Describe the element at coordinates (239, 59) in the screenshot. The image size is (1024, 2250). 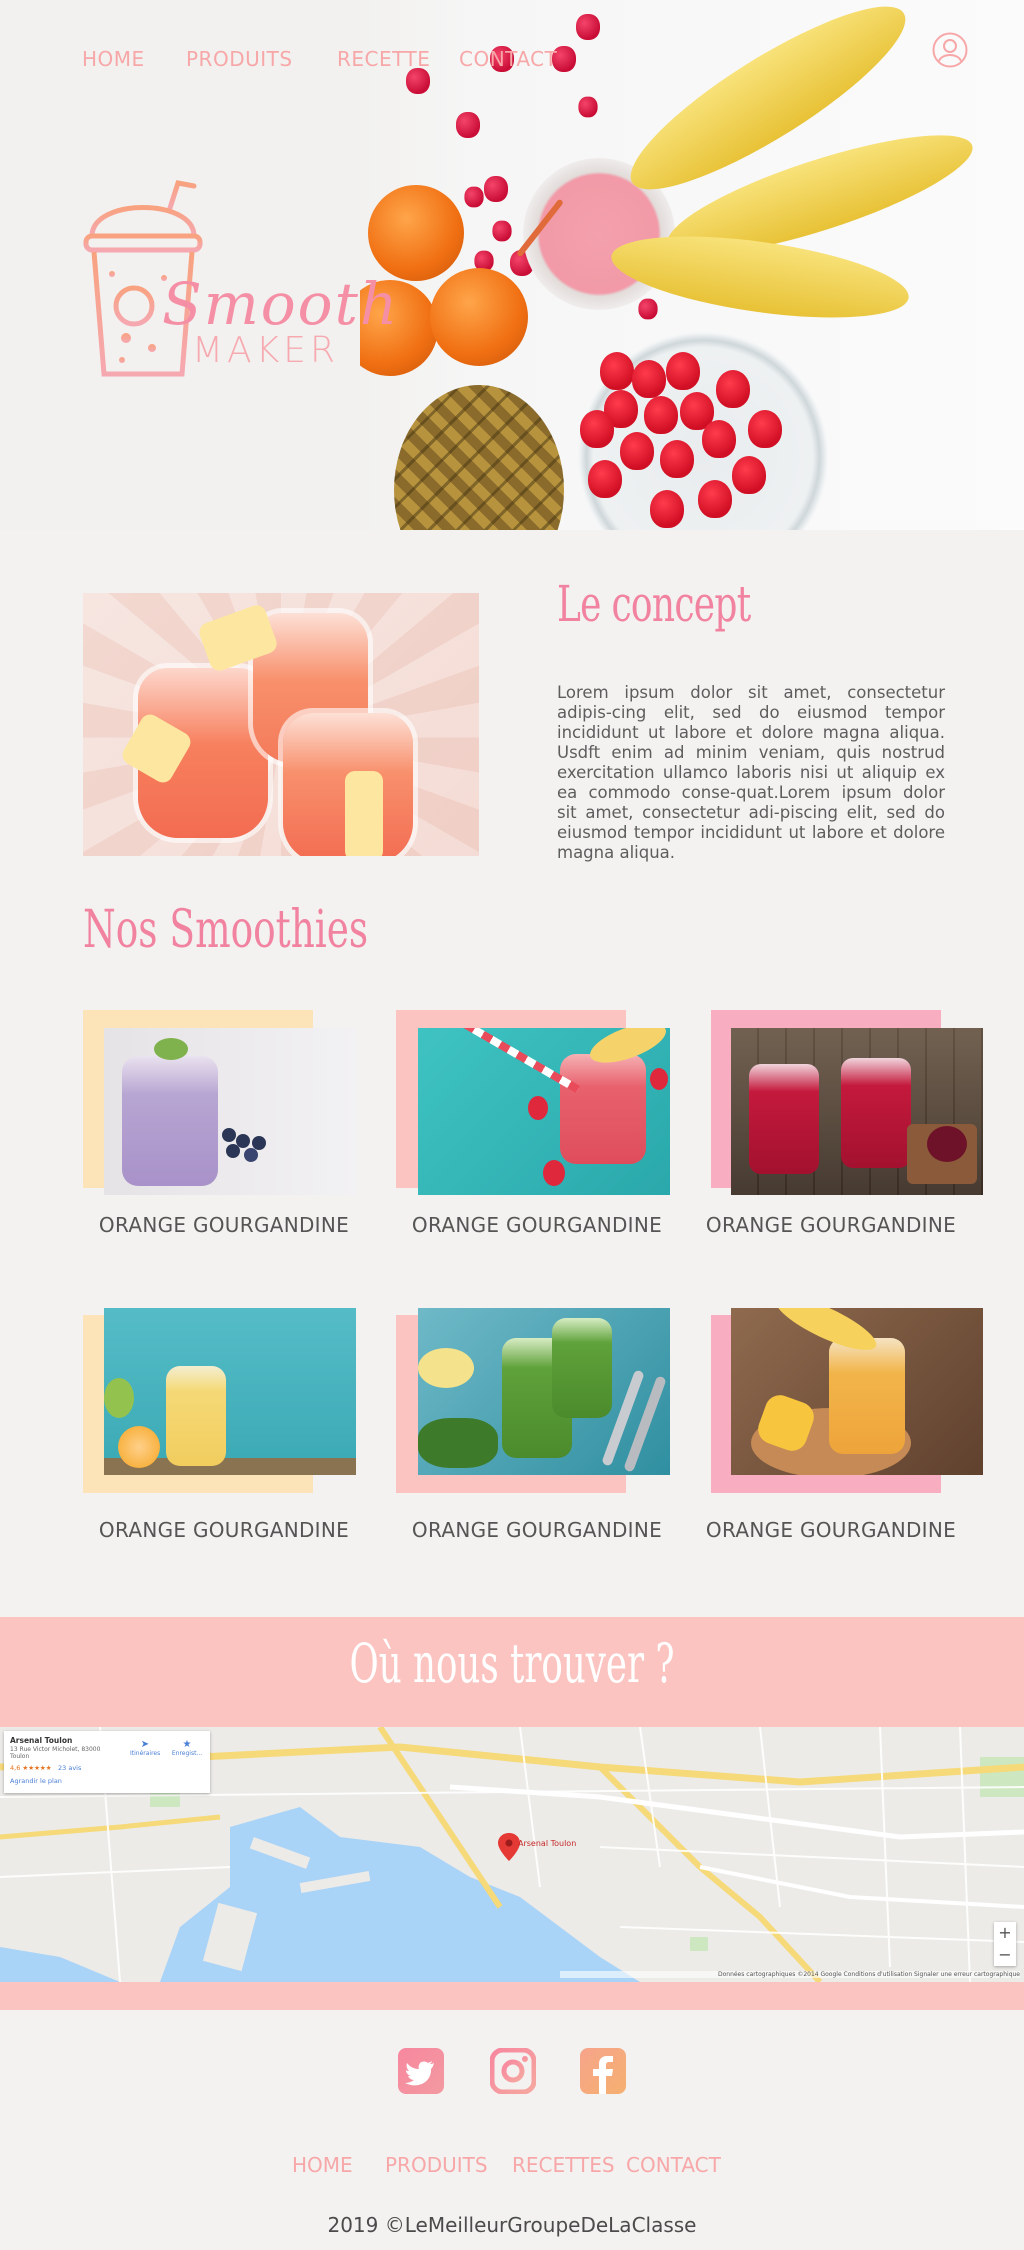
I see `nav-produits: PRODUITS` at that location.